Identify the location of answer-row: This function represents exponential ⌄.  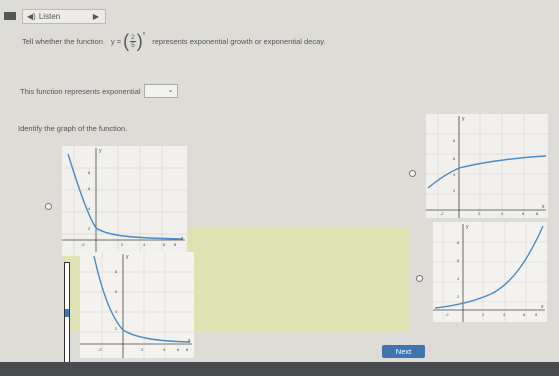
(99, 91).